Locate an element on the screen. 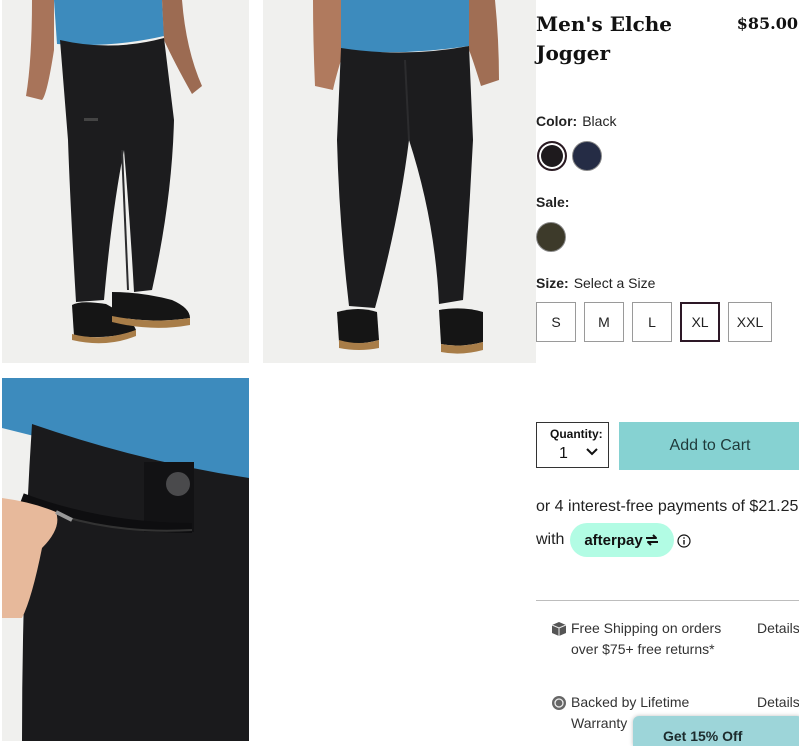 The height and width of the screenshot is (746, 799). discount-toast-text: Get 15% Off is located at coordinates (703, 736).